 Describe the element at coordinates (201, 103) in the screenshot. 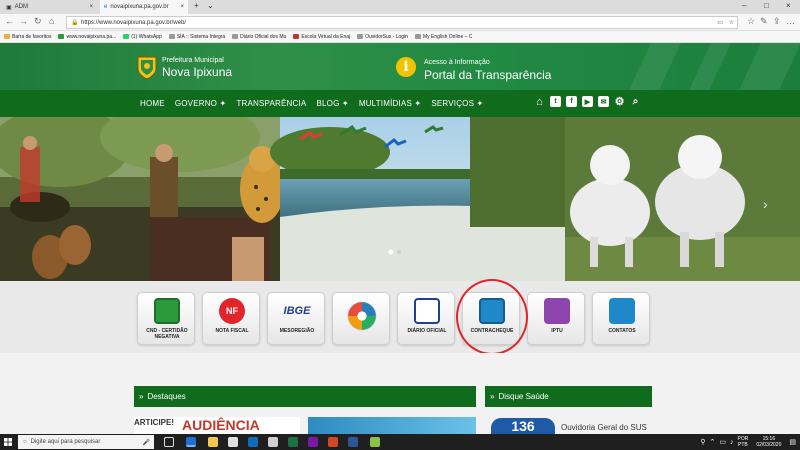

I see `nav-item-governo: GOVERNO ✦` at that location.